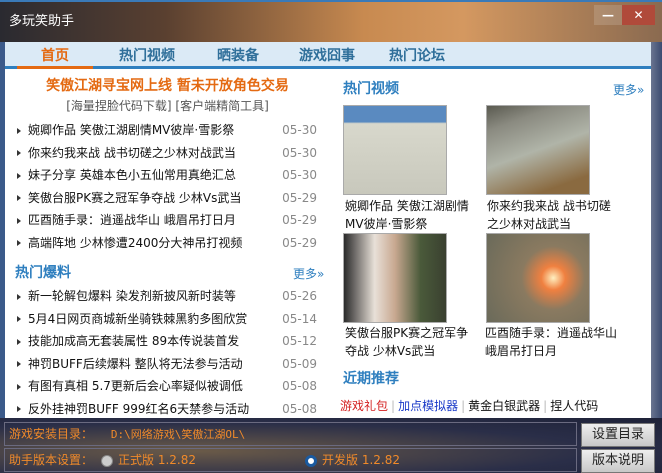  Describe the element at coordinates (417, 55) in the screenshot. I see `tab-hot-forum: 热门论坛` at that location.